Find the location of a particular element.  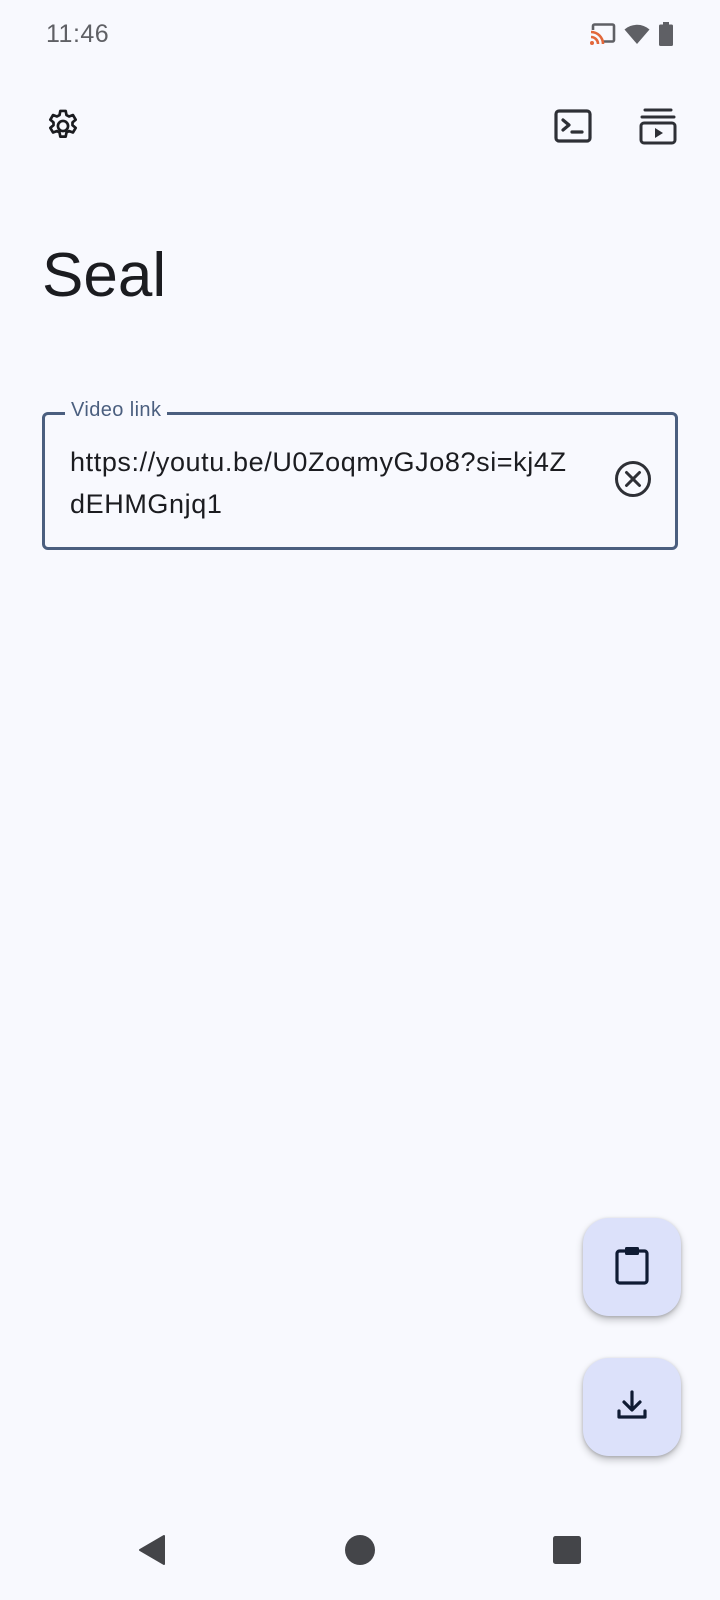

download-queue-button is located at coordinates (658, 126).